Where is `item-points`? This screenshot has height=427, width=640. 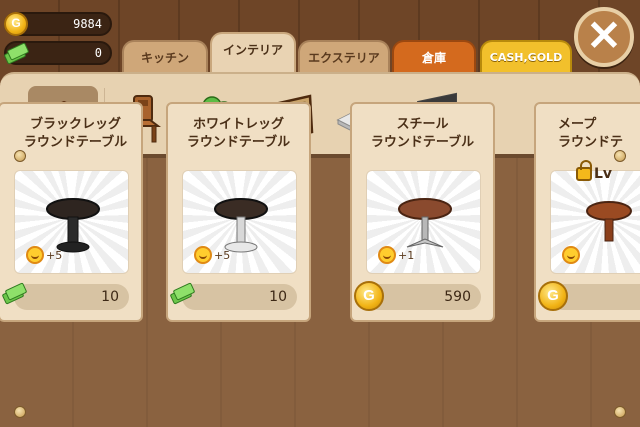
item-points is located at coordinates (571, 255).